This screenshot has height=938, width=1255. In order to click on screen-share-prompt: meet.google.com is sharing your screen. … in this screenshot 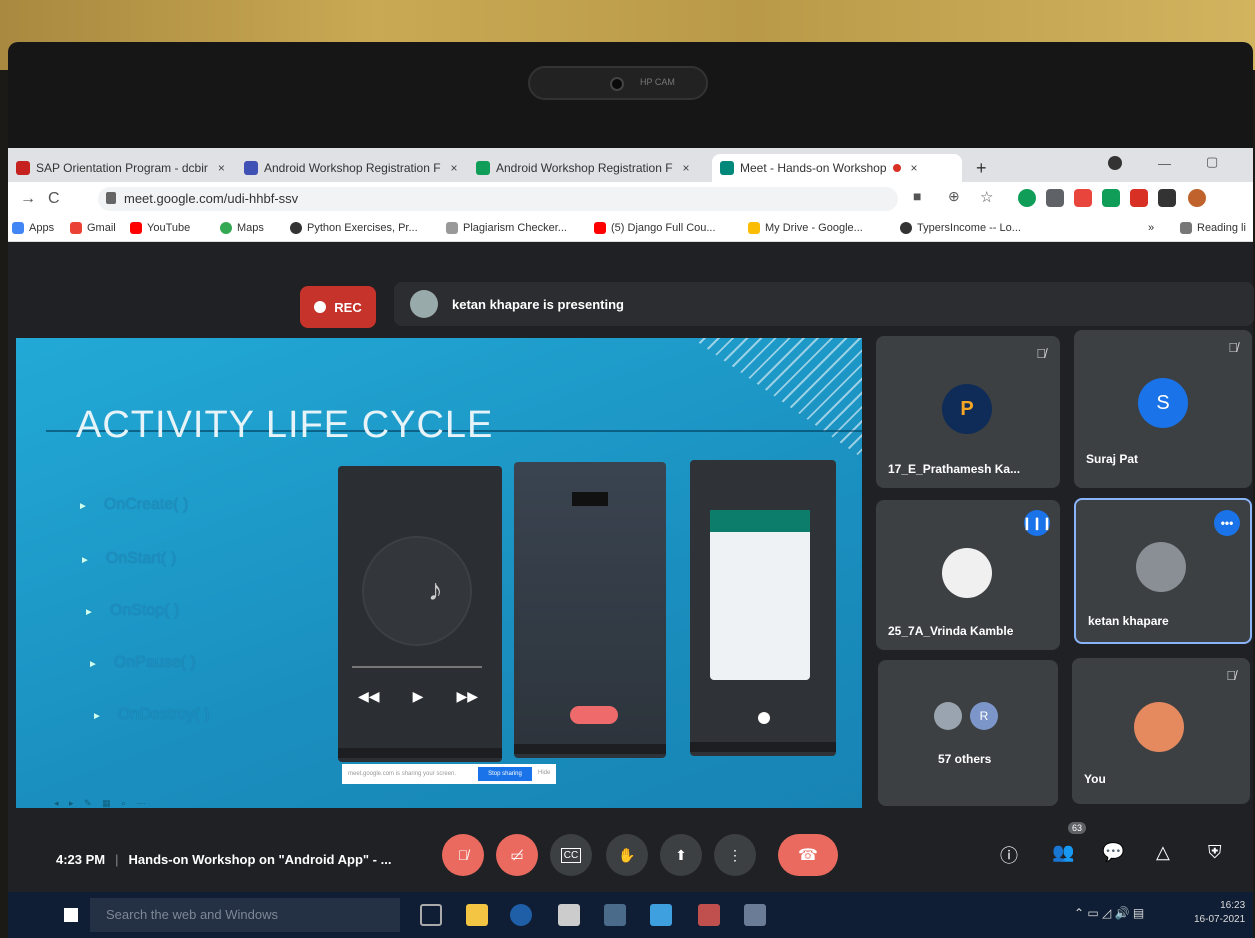, I will do `click(449, 774)`.